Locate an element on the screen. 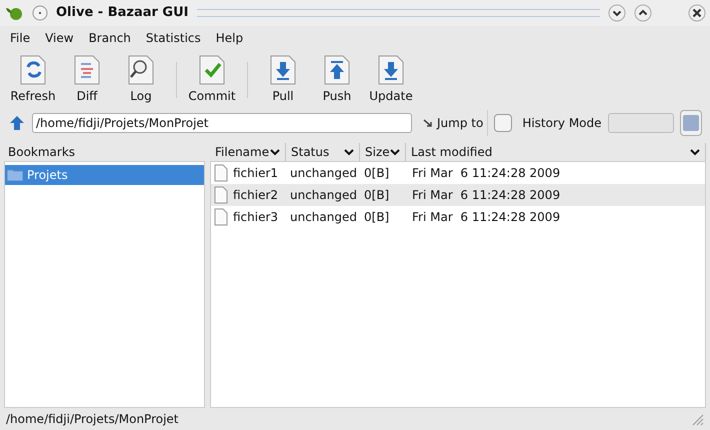 The height and width of the screenshot is (430, 710). toolbar-button: Update is located at coordinates (391, 80).